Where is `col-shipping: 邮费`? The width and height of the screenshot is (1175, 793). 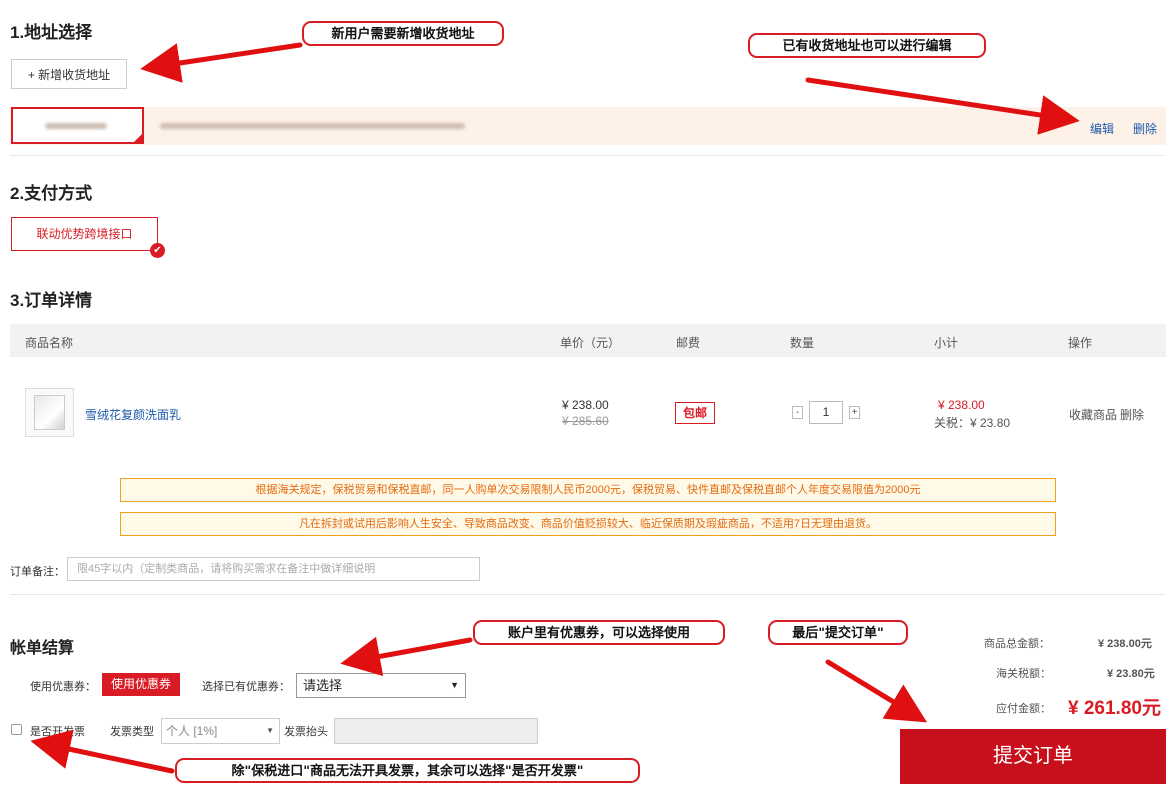
col-shipping: 邮费 is located at coordinates (688, 343).